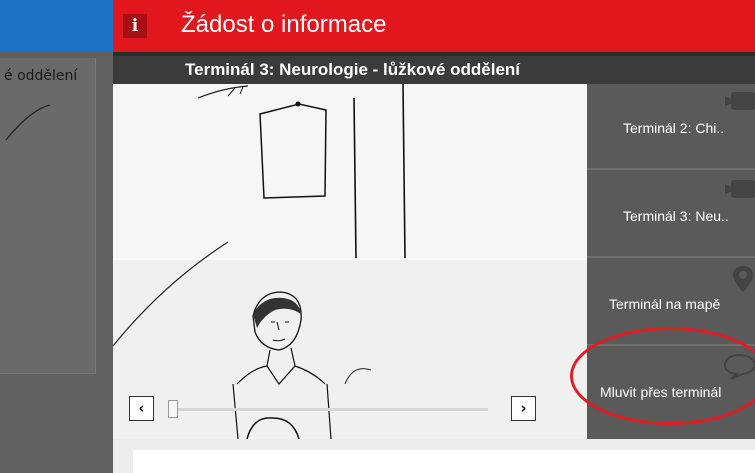 Image resolution: width=755 pixels, height=473 pixels. Describe the element at coordinates (674, 128) in the screenshot. I see `sidebar-item-label: Terminál 2: Chi..` at that location.